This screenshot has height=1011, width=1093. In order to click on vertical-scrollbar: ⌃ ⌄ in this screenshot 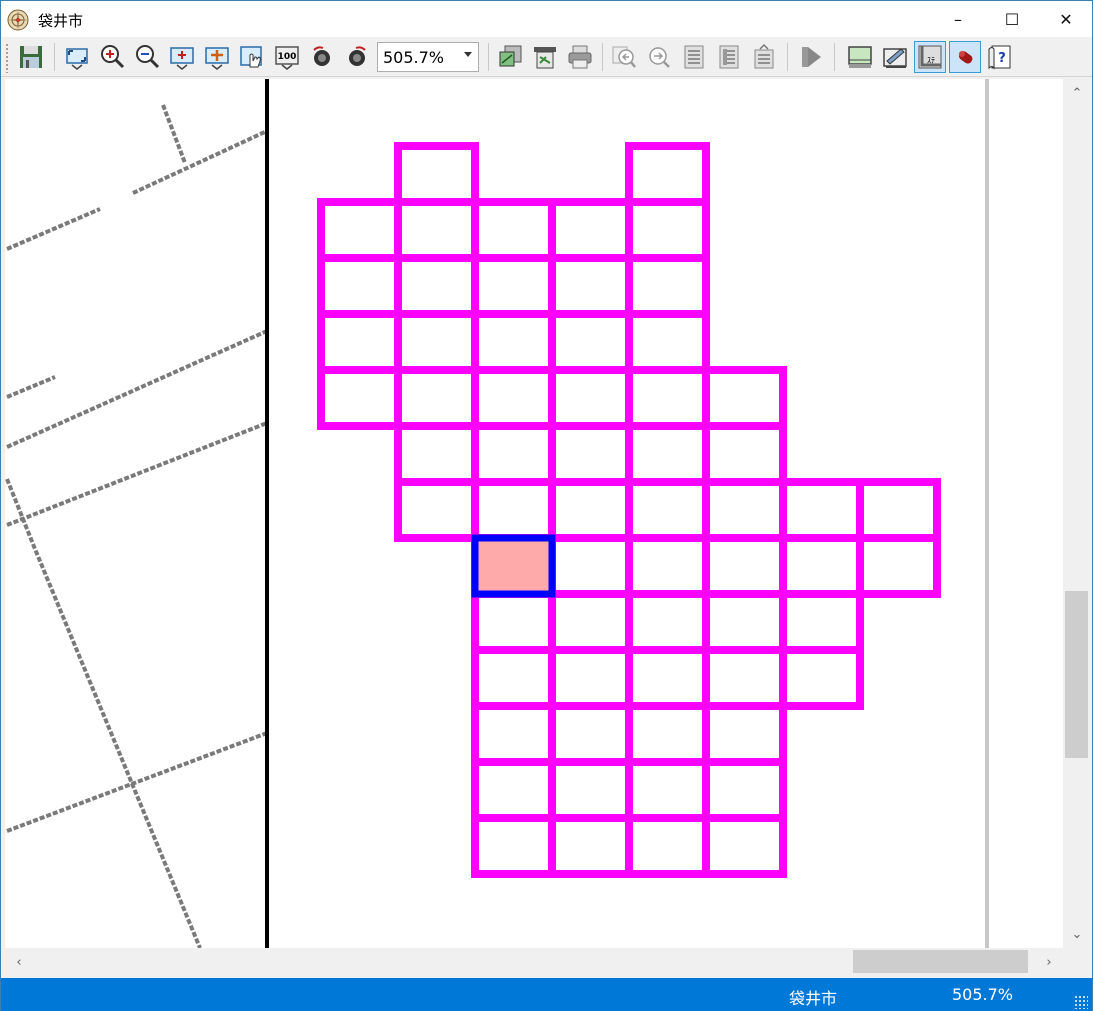, I will do `click(1077, 513)`.